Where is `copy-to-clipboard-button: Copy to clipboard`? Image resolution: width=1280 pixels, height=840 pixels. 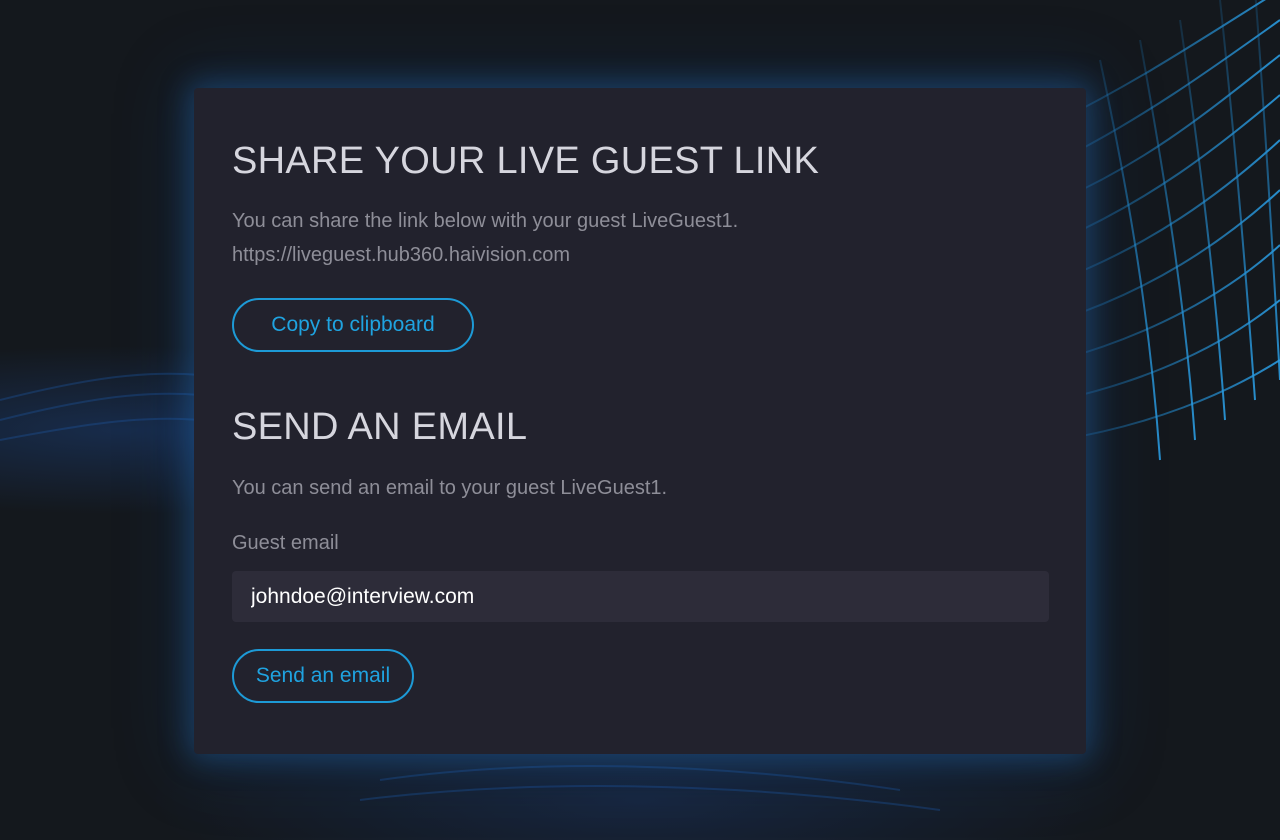 copy-to-clipboard-button: Copy to clipboard is located at coordinates (353, 325).